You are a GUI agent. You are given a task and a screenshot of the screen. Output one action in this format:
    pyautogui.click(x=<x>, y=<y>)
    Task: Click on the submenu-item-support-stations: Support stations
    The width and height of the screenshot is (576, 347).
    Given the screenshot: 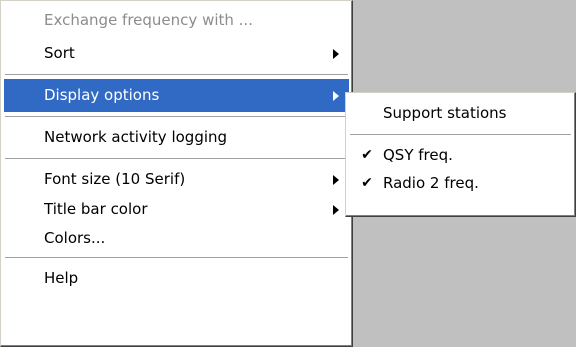 What is the action you would take?
    pyautogui.click(x=460, y=113)
    